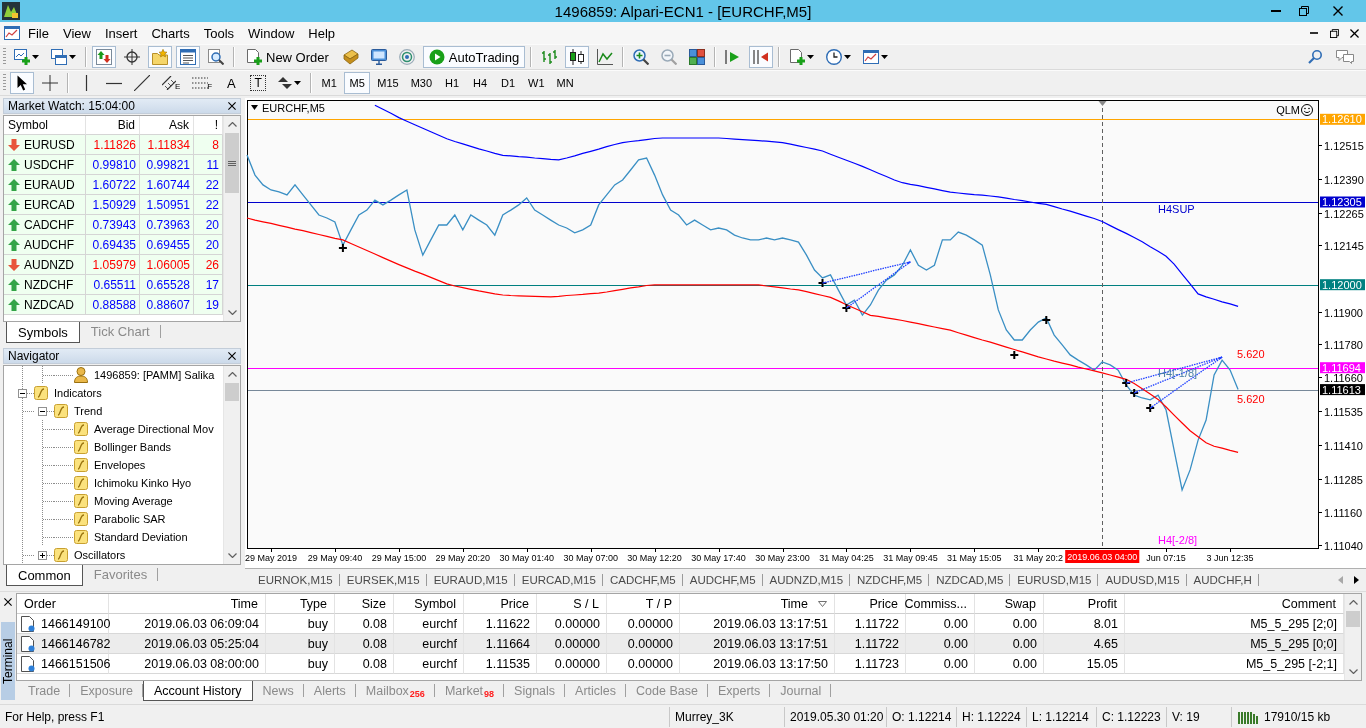  What do you see at coordinates (1084, 664) in the screenshot?
I see `table-cell: 15.05` at bounding box center [1084, 664].